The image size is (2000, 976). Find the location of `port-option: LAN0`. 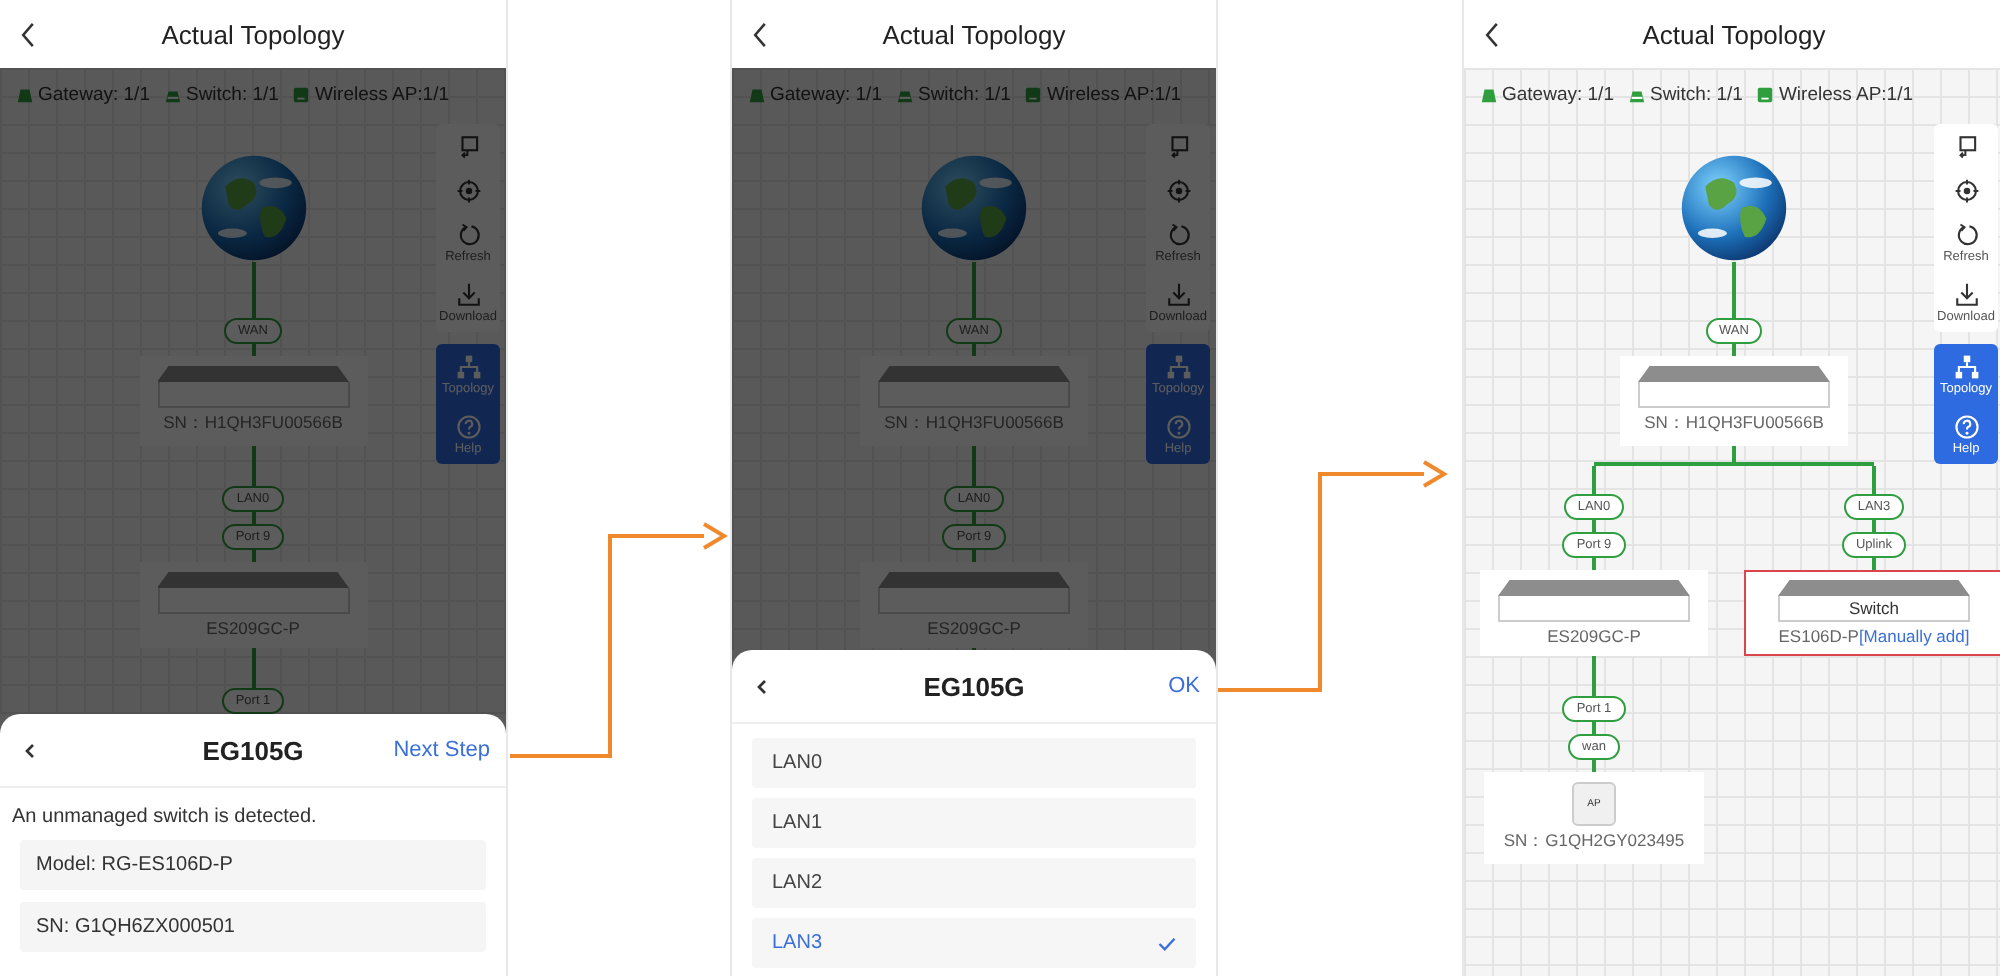

port-option: LAN0 is located at coordinates (974, 763).